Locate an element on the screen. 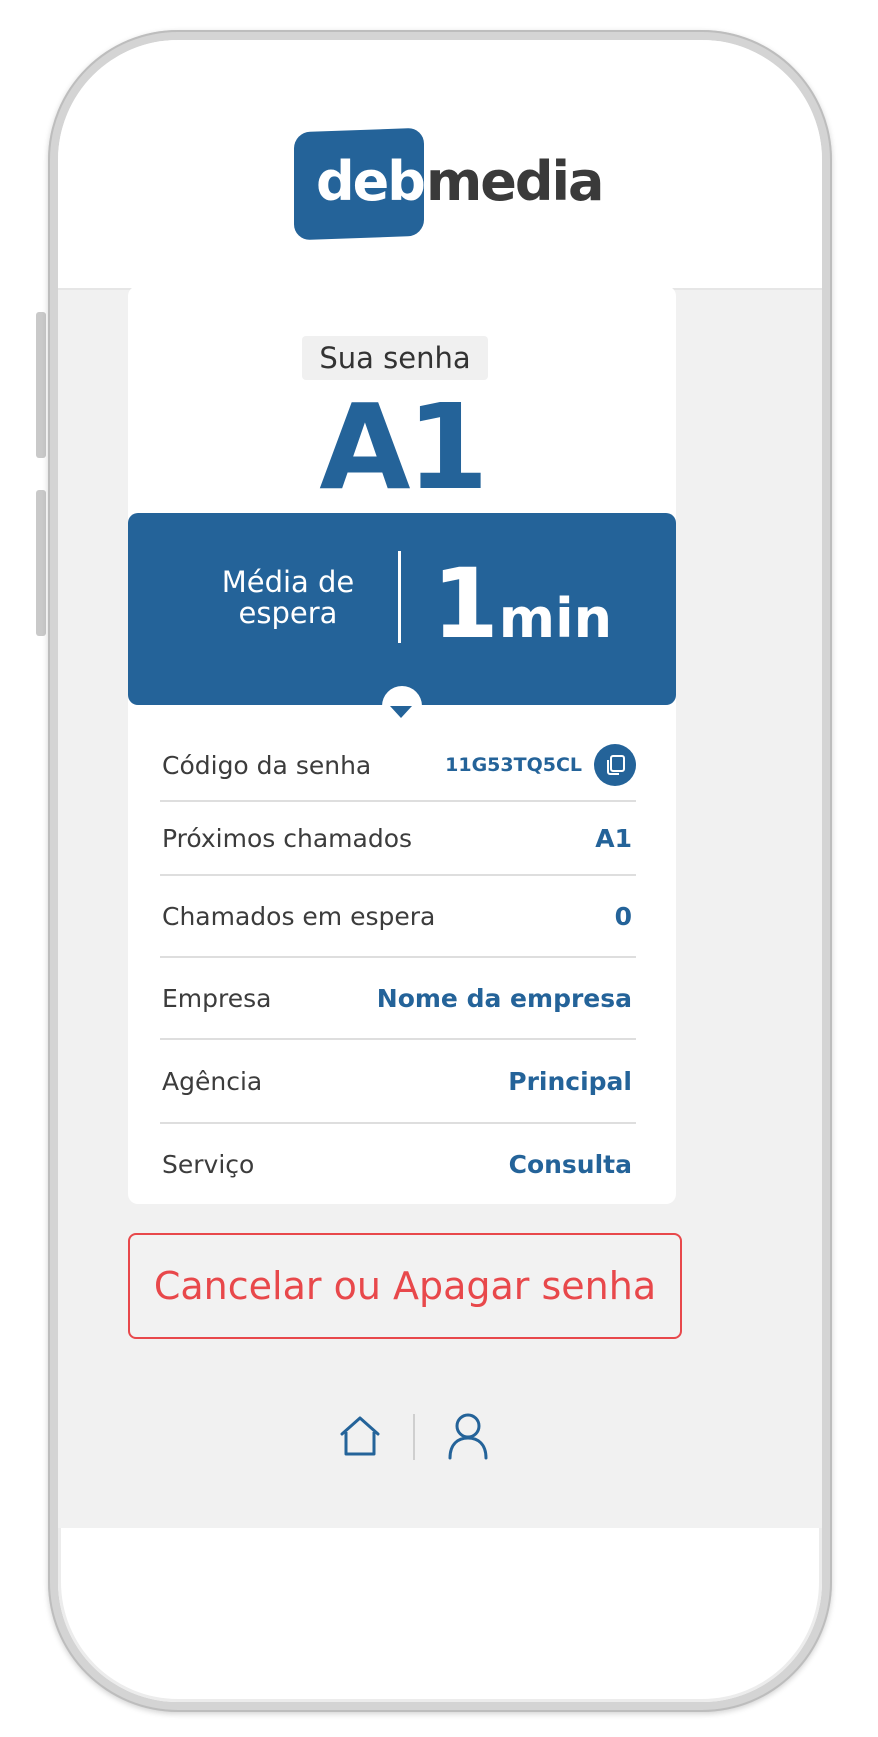 Image resolution: width=878 pixels, height=1737 pixels. average-wait-label-line1: Média de is located at coordinates (288, 582).